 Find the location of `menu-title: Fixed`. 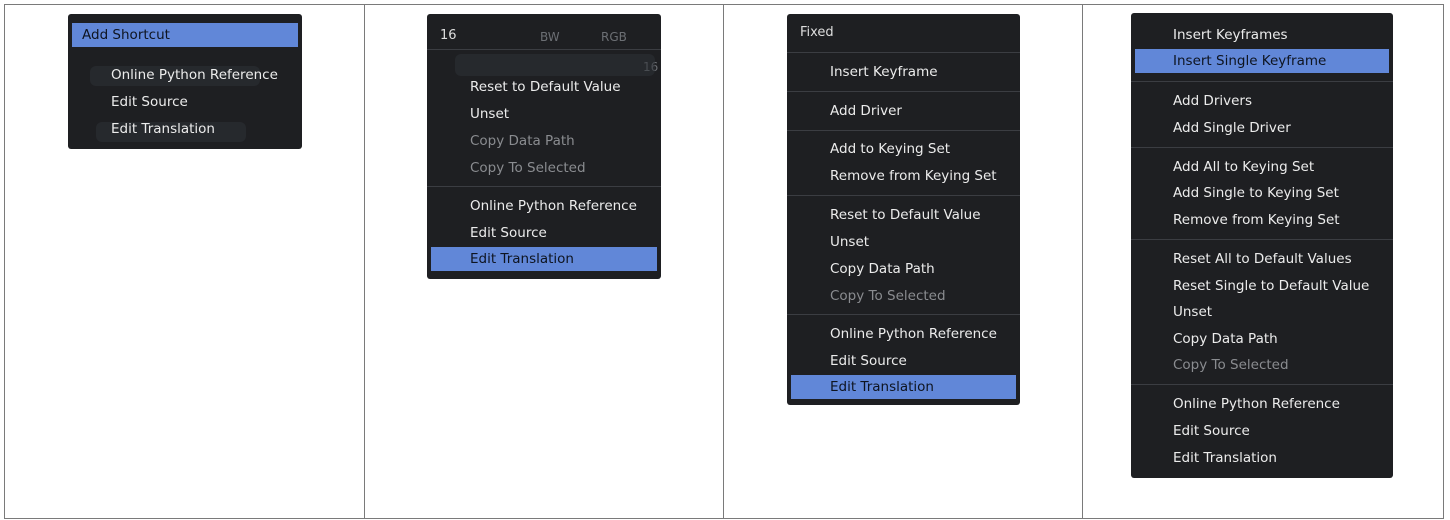

menu-title: Fixed is located at coordinates (817, 32).